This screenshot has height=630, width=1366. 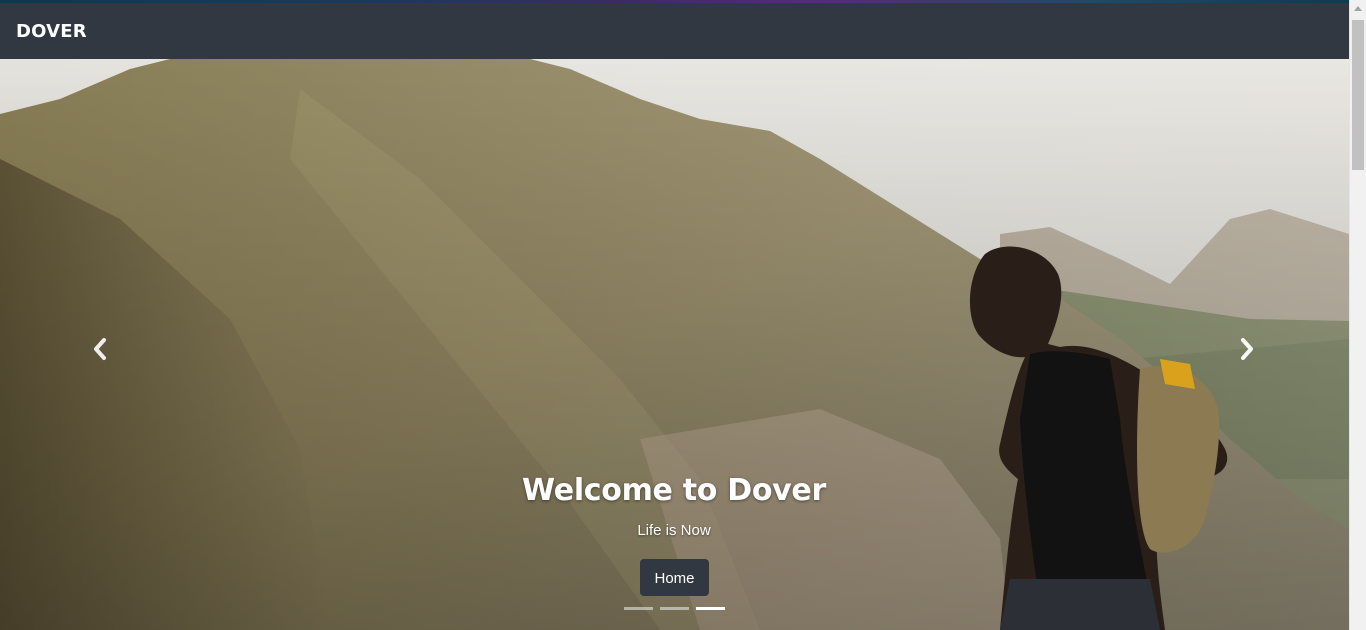 I want to click on carousel-indicators, so click(x=674, y=609).